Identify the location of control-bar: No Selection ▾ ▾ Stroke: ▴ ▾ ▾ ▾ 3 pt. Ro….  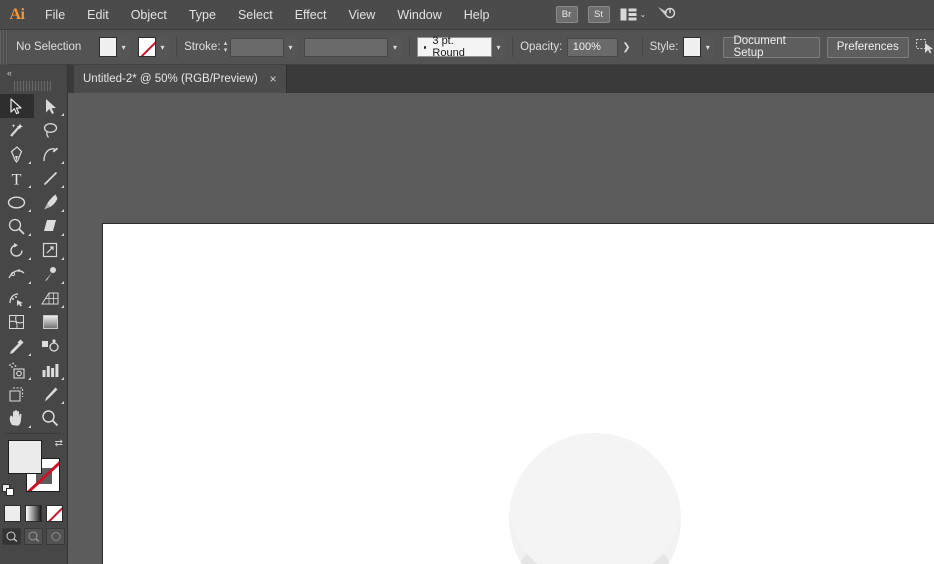
(467, 47).